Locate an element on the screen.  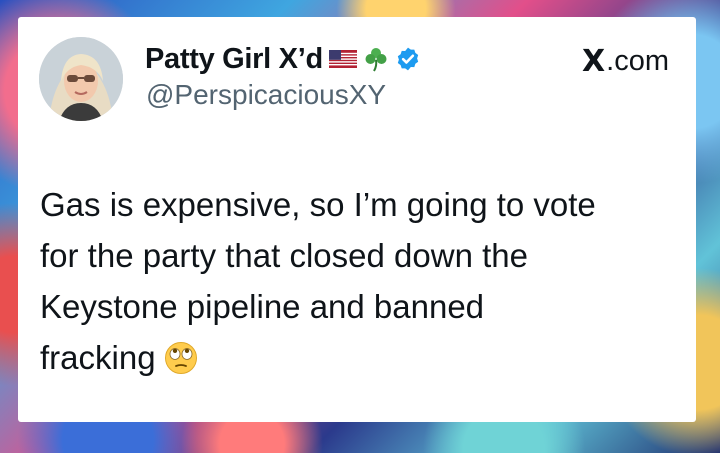
tweet-last-line: fracking is located at coordinates (360, 357).